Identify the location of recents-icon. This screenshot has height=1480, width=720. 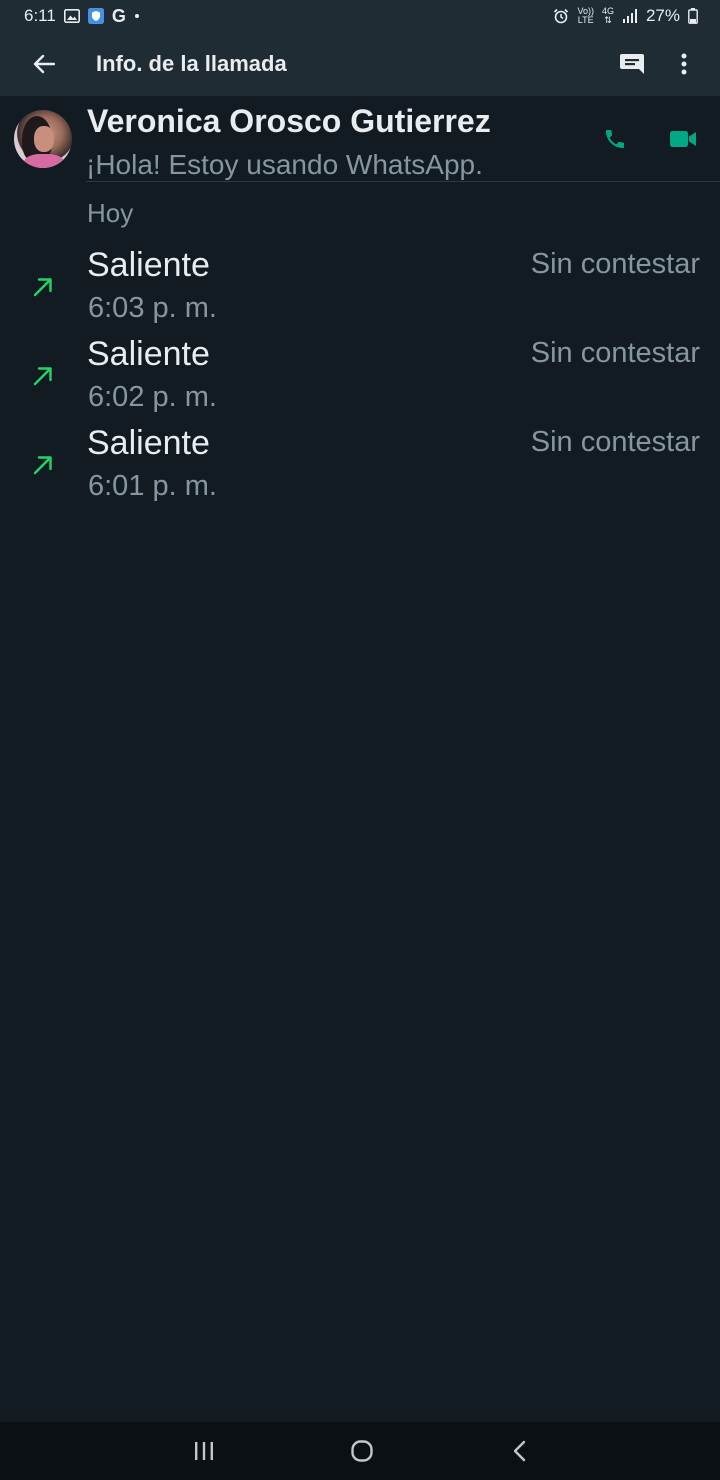
(204, 1451).